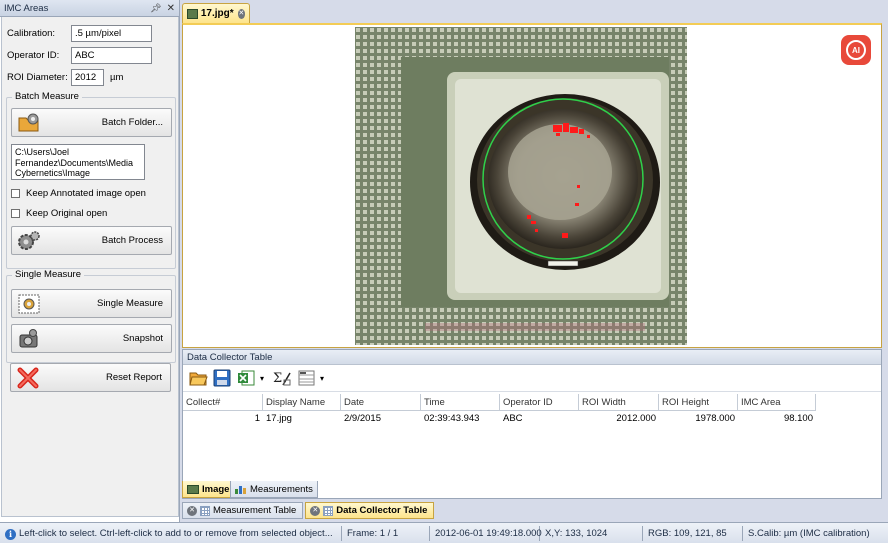 Image resolution: width=888 pixels, height=543 pixels. What do you see at coordinates (513, 418) in the screenshot?
I see `table-cell: ABC` at bounding box center [513, 418].